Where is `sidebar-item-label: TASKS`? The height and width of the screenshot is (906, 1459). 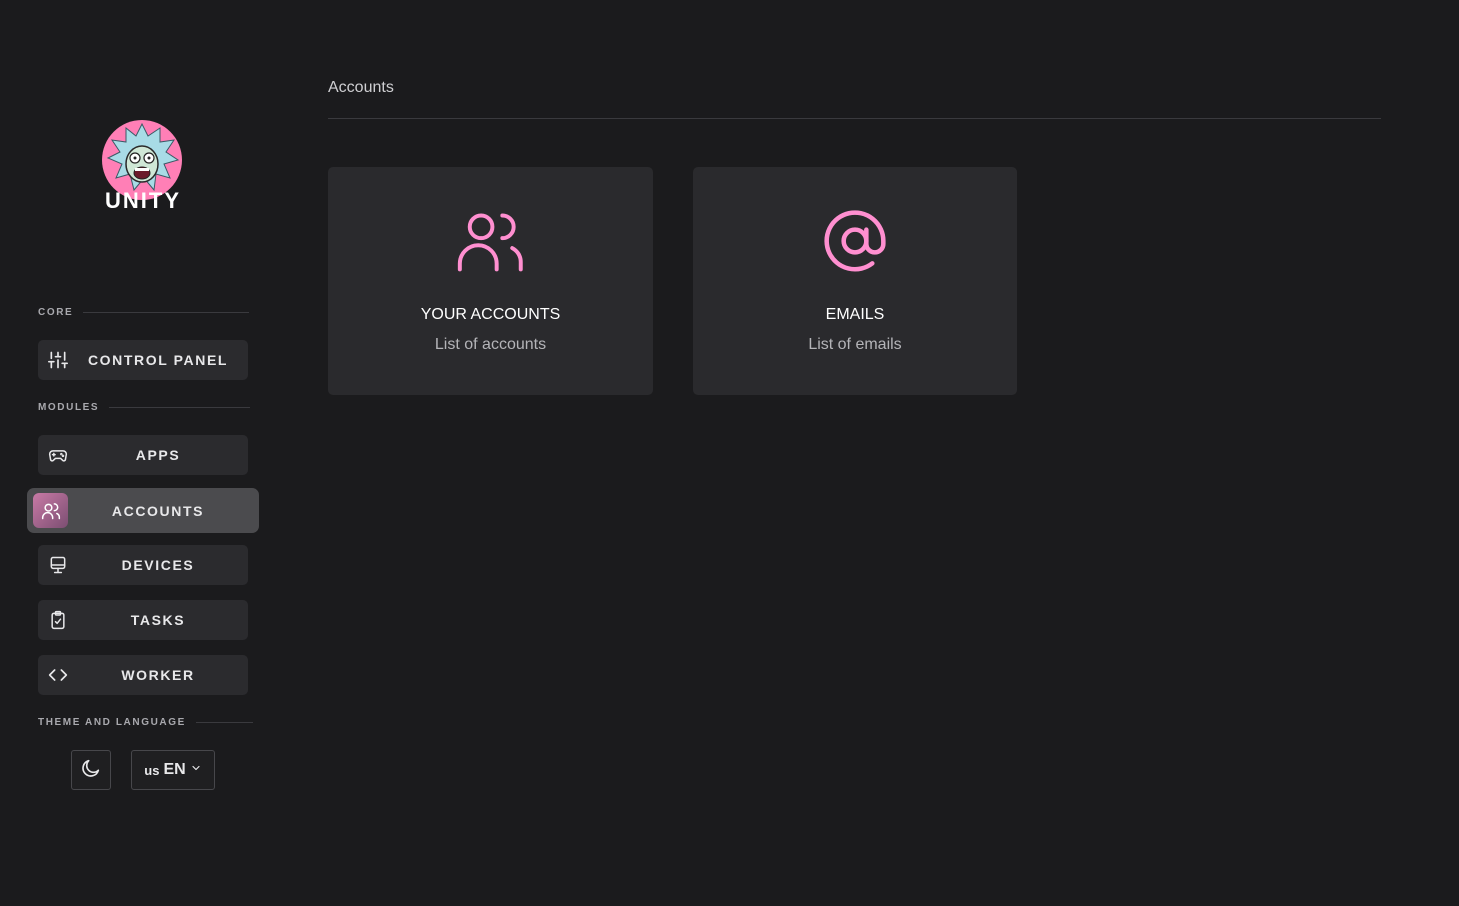 sidebar-item-label: TASKS is located at coordinates (158, 620).